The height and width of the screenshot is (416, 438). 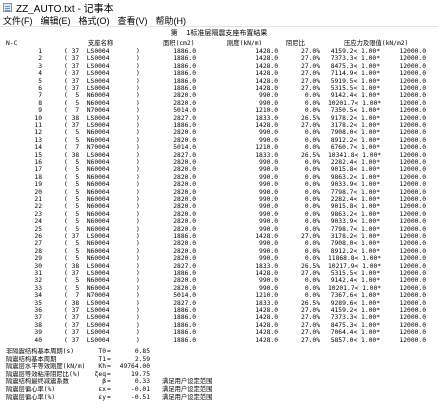 What do you see at coordinates (245, 43) in the screenshot?
I see `header-stiffness: 刚度(kN/m)` at bounding box center [245, 43].